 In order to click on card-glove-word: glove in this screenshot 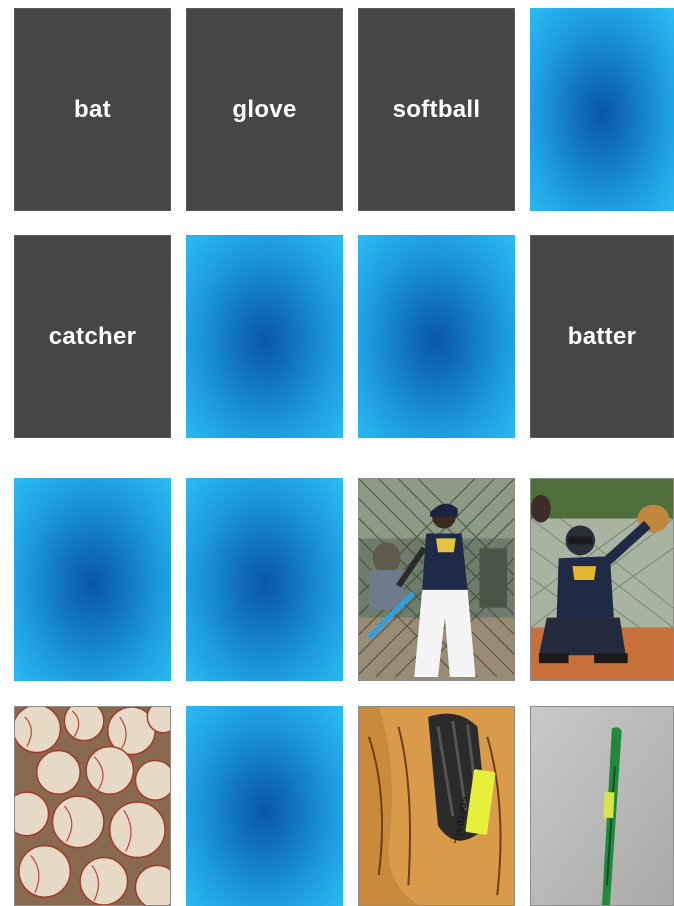, I will do `click(264, 109)`.